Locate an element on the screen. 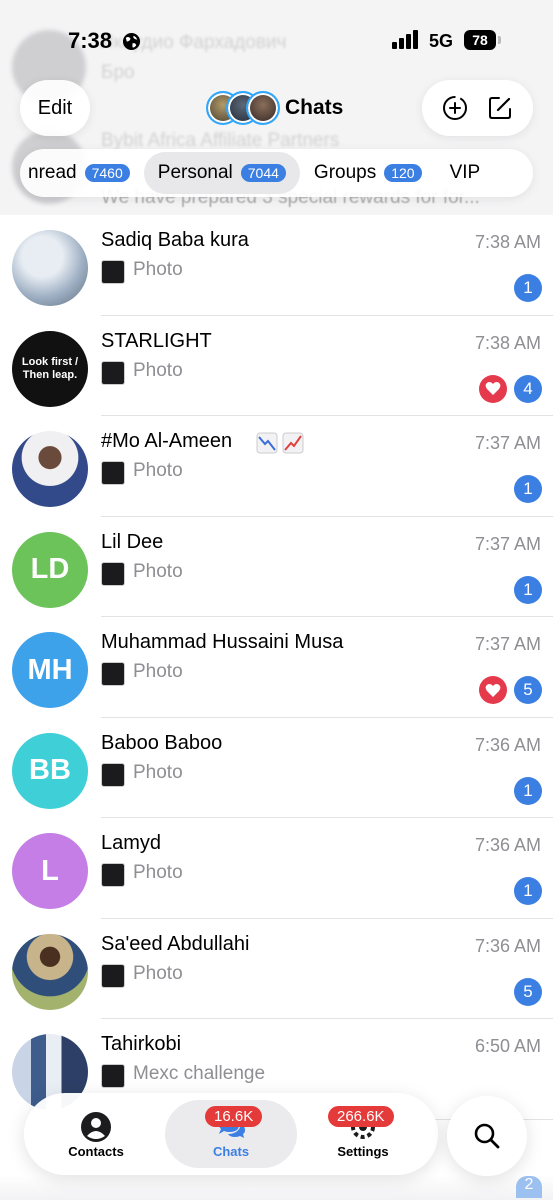  folder-tab-label: VIP is located at coordinates (465, 172).